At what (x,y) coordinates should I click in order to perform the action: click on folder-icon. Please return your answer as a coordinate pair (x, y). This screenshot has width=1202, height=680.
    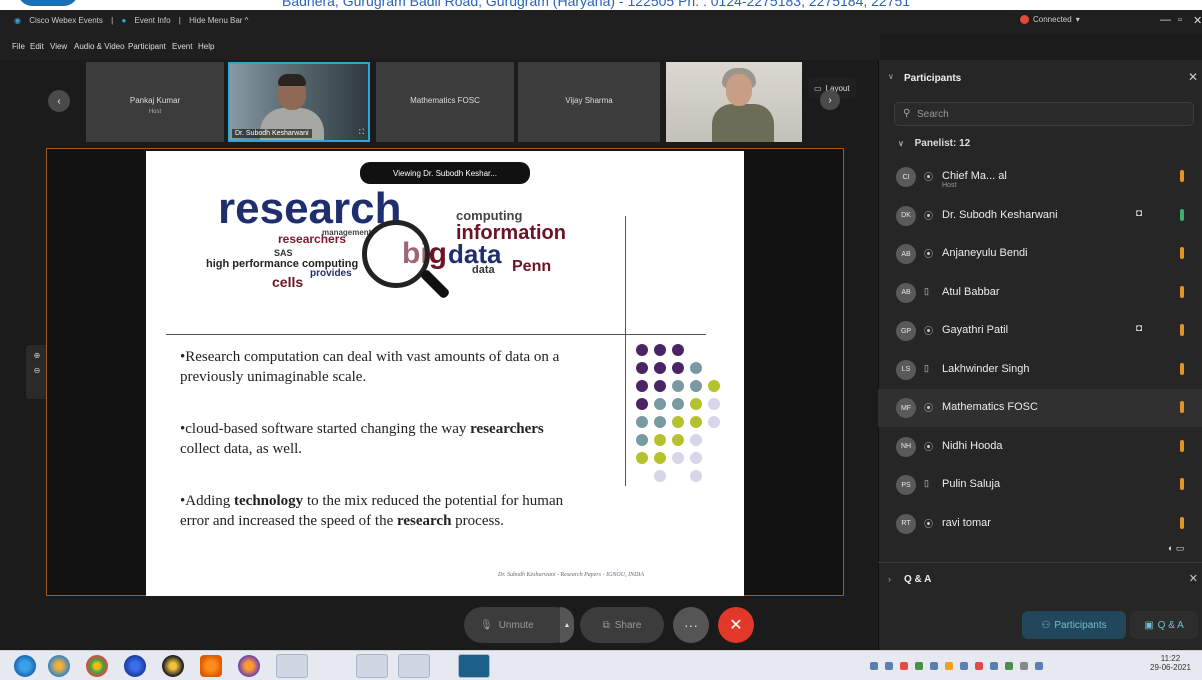
    Looking at the image, I should click on (59, 666).